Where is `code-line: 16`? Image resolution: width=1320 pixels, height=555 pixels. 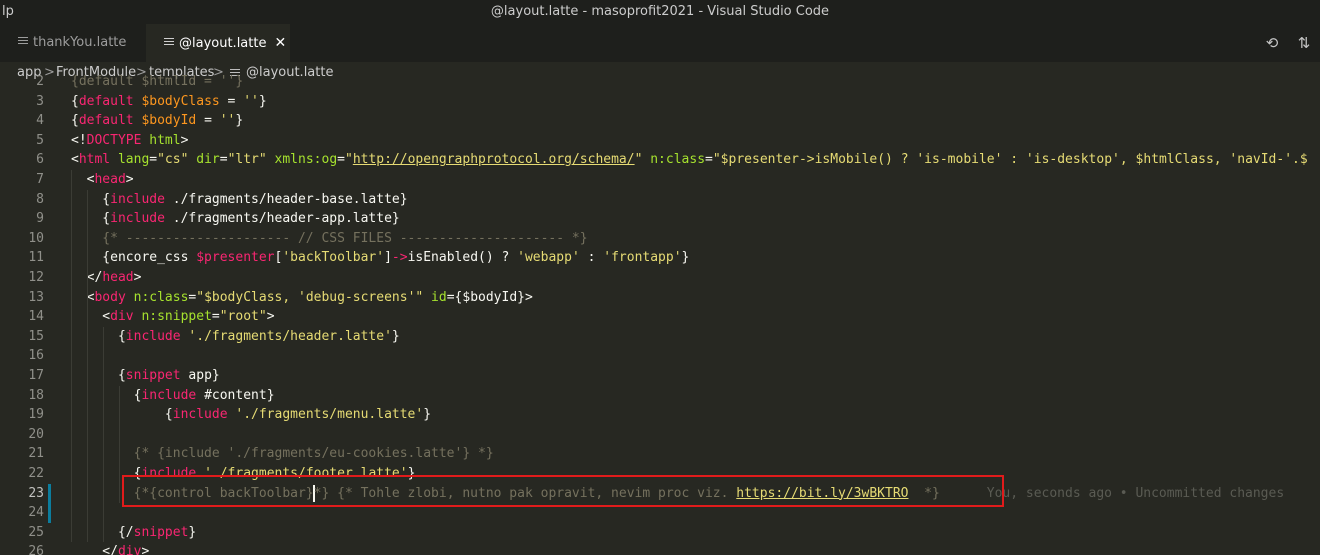
code-line: 16 is located at coordinates (660, 356).